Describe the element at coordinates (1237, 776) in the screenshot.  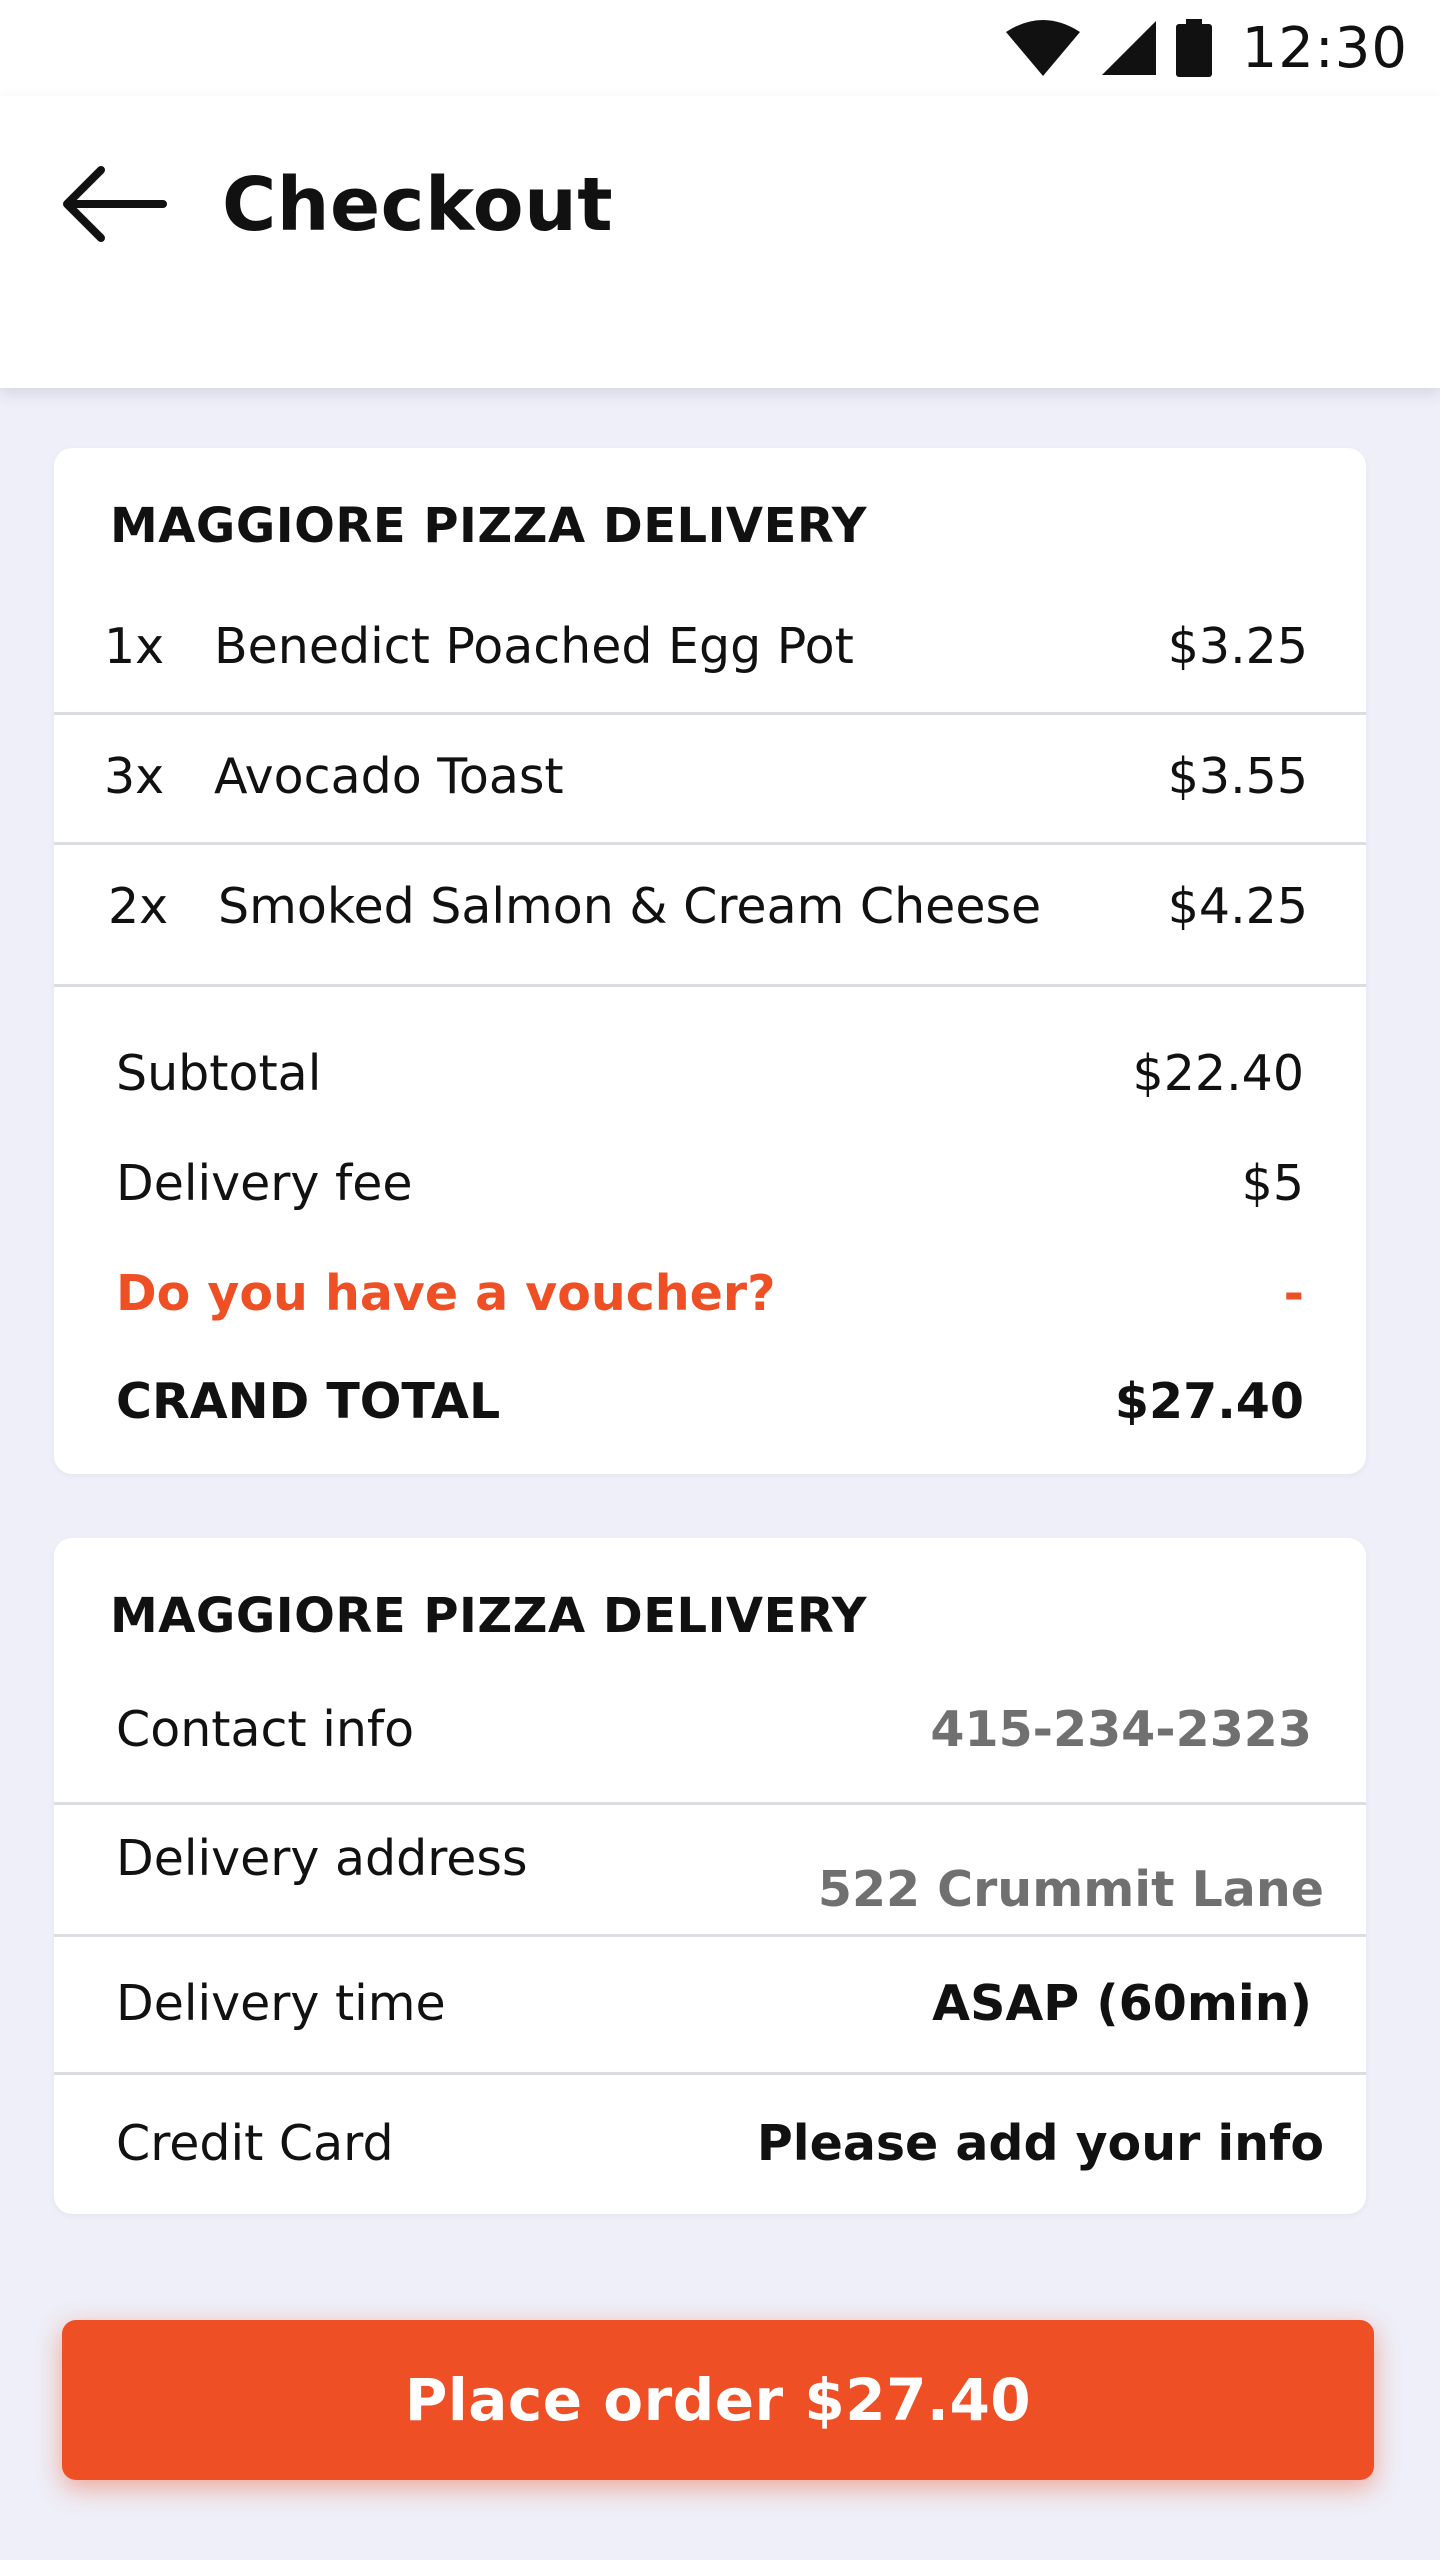
I see `item-price: $3.55` at that location.